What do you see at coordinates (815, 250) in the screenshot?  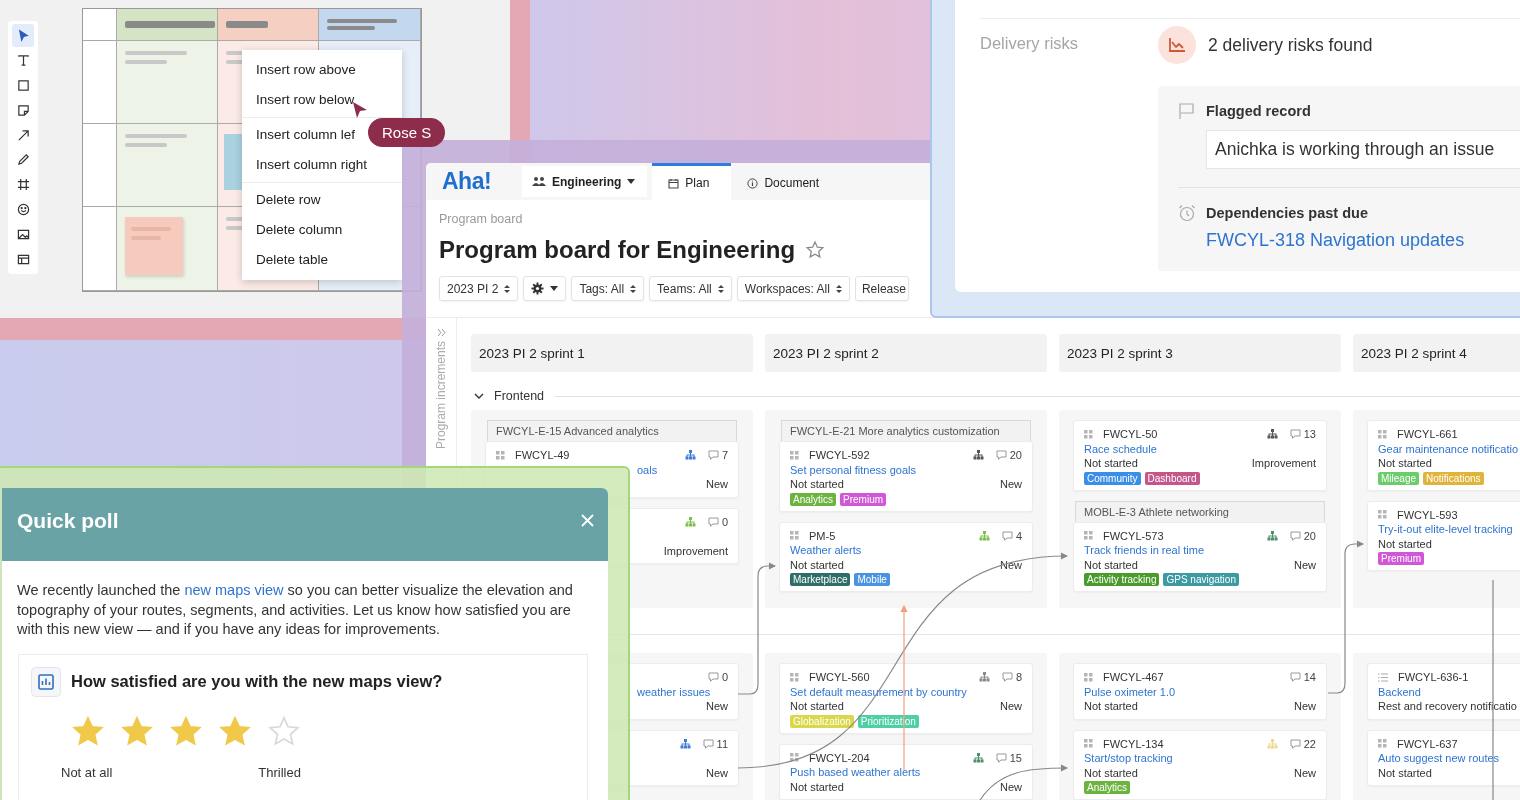 I see `favorite-star-icon` at bounding box center [815, 250].